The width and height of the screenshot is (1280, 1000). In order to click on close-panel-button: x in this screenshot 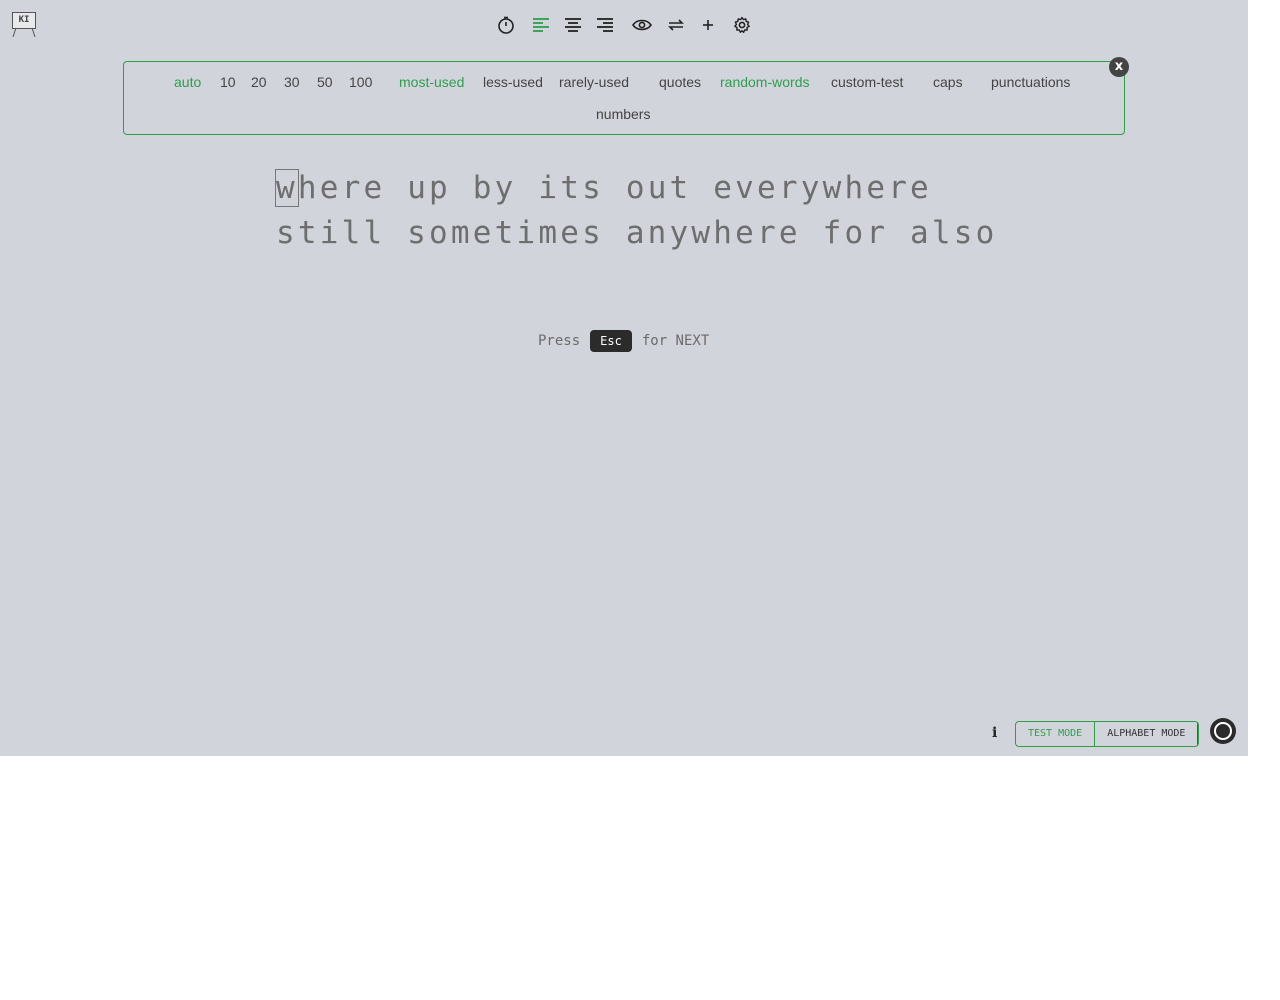, I will do `click(1119, 67)`.